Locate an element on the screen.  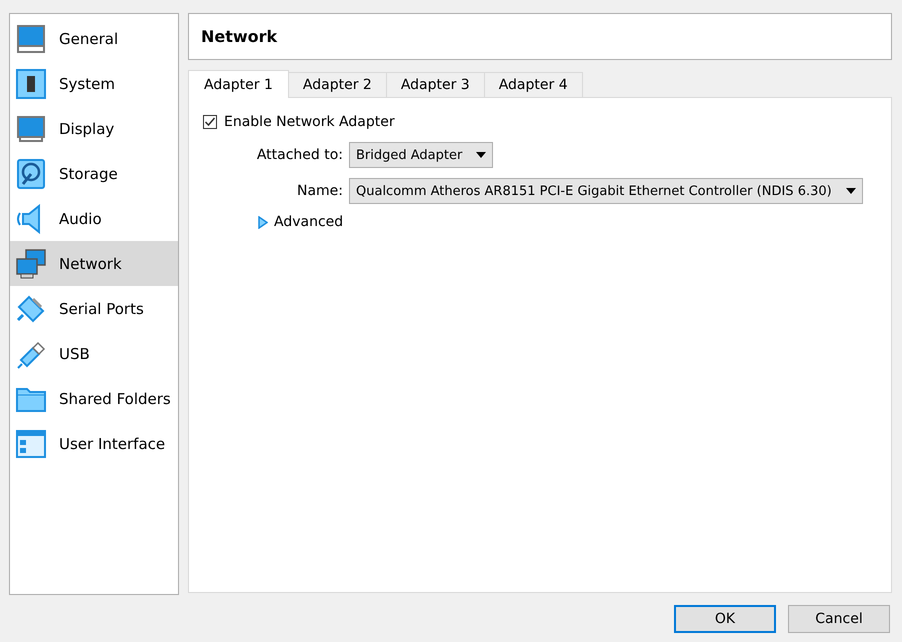
sidebar-item: User Interface is located at coordinates (94, 443).